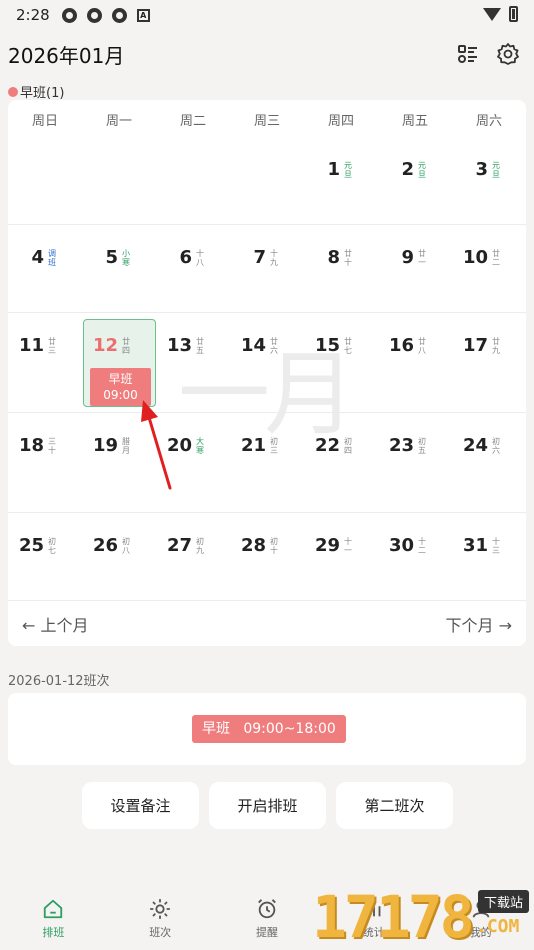 Image resolution: width=534 pixels, height=950 pixels. Describe the element at coordinates (53, 932) in the screenshot. I see `nav-label: 排班` at that location.